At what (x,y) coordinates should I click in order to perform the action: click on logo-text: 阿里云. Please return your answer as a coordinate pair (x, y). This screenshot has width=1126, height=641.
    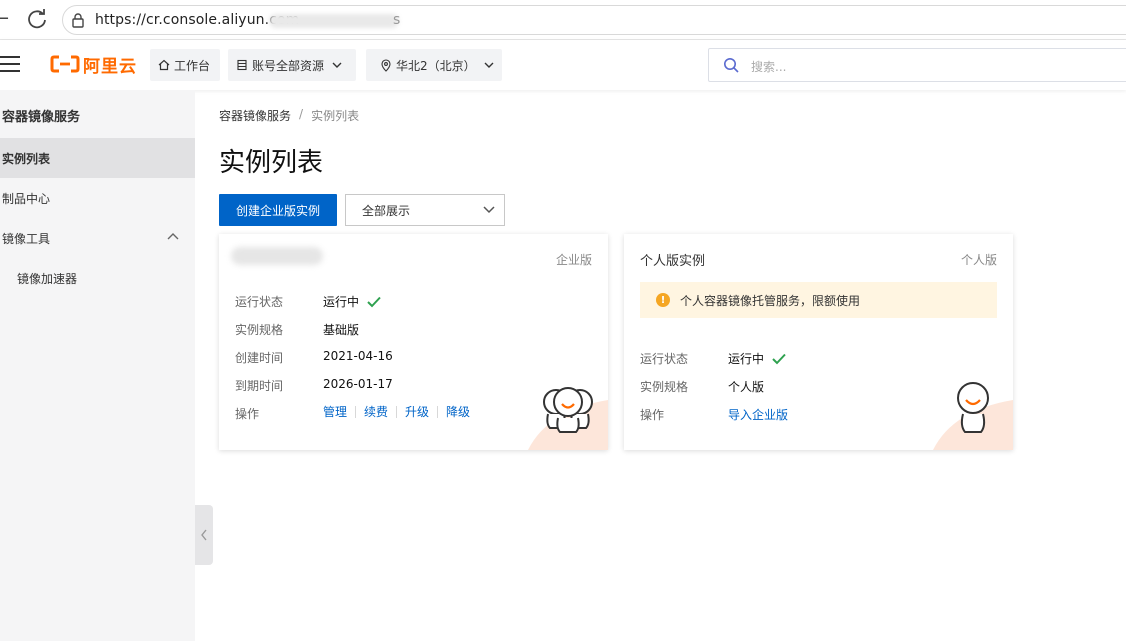
    Looking at the image, I should click on (110, 66).